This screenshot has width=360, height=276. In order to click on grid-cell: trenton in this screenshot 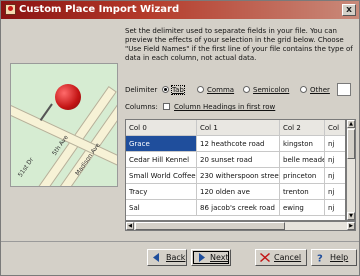, I will do `click(302, 192)`.